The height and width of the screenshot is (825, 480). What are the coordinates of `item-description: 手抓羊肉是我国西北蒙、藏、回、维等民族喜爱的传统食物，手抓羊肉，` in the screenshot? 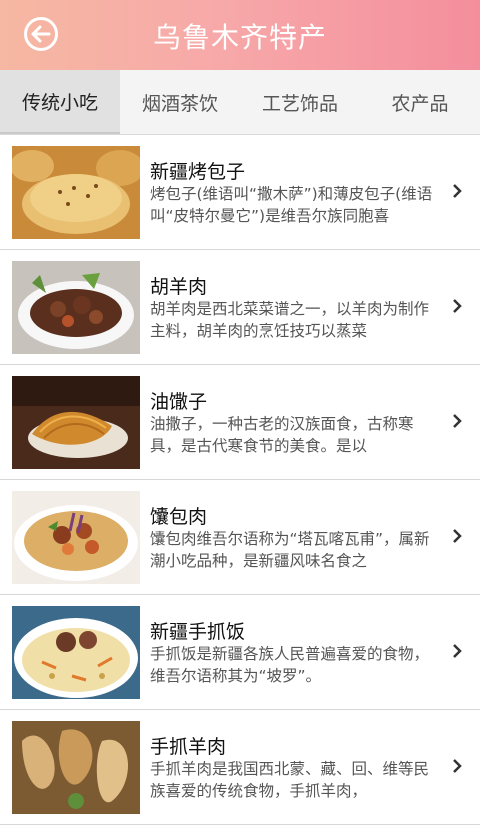 It's located at (290, 780).